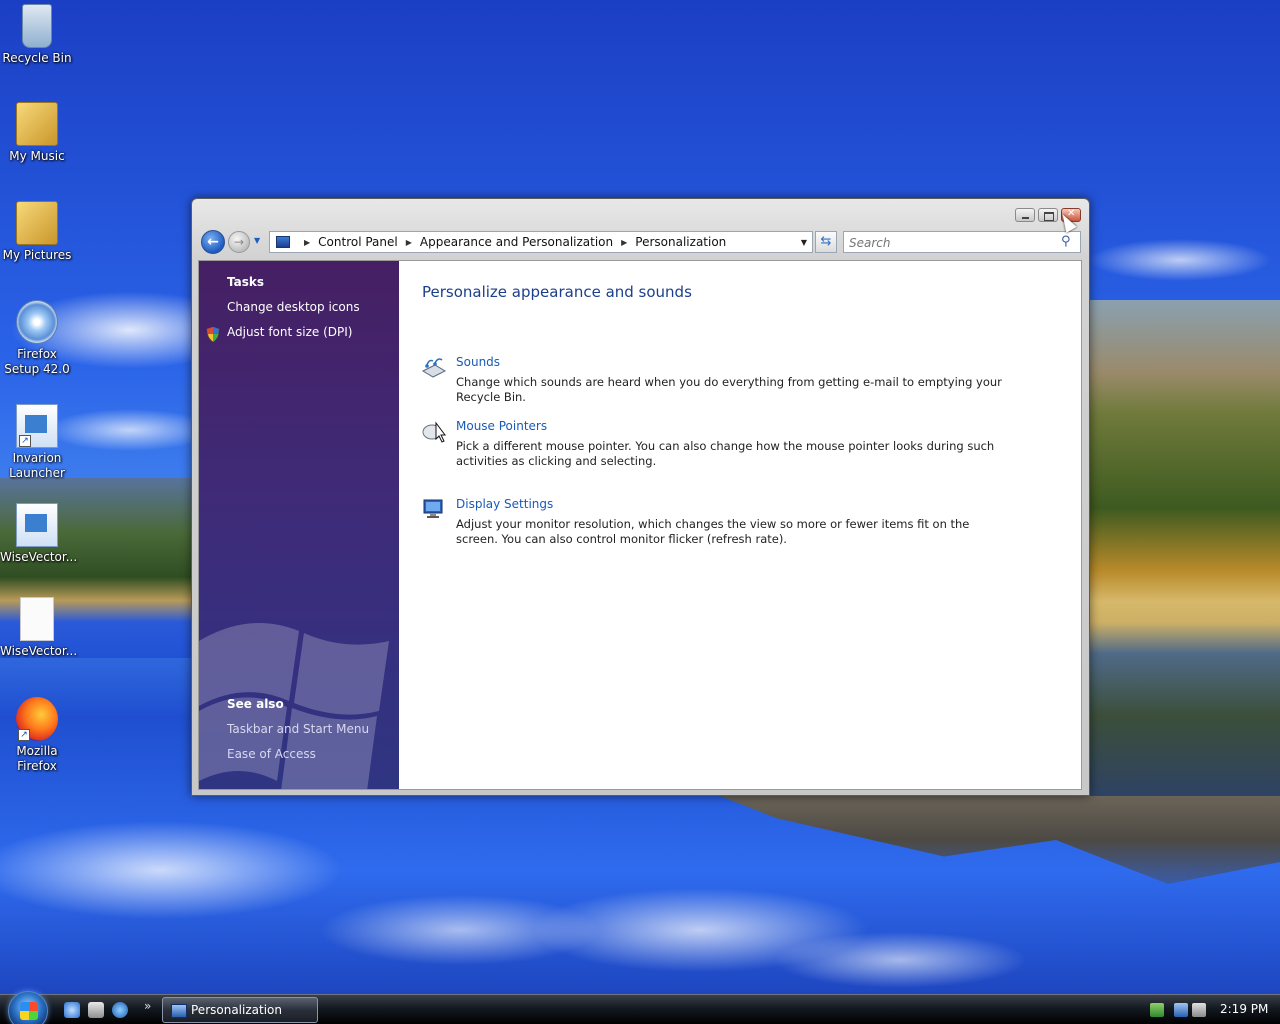  What do you see at coordinates (478, 362) in the screenshot?
I see `sounds-link: Sounds` at bounding box center [478, 362].